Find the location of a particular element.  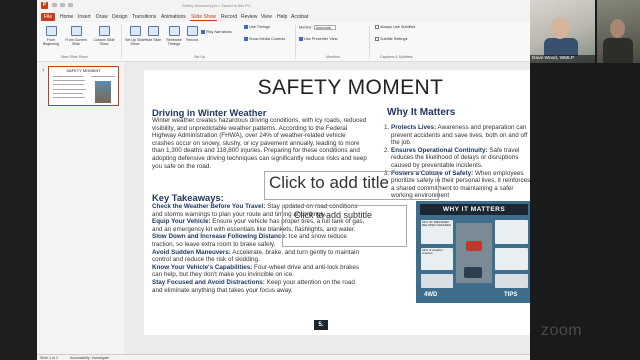

tab-insert: Insert is located at coordinates (84, 17).